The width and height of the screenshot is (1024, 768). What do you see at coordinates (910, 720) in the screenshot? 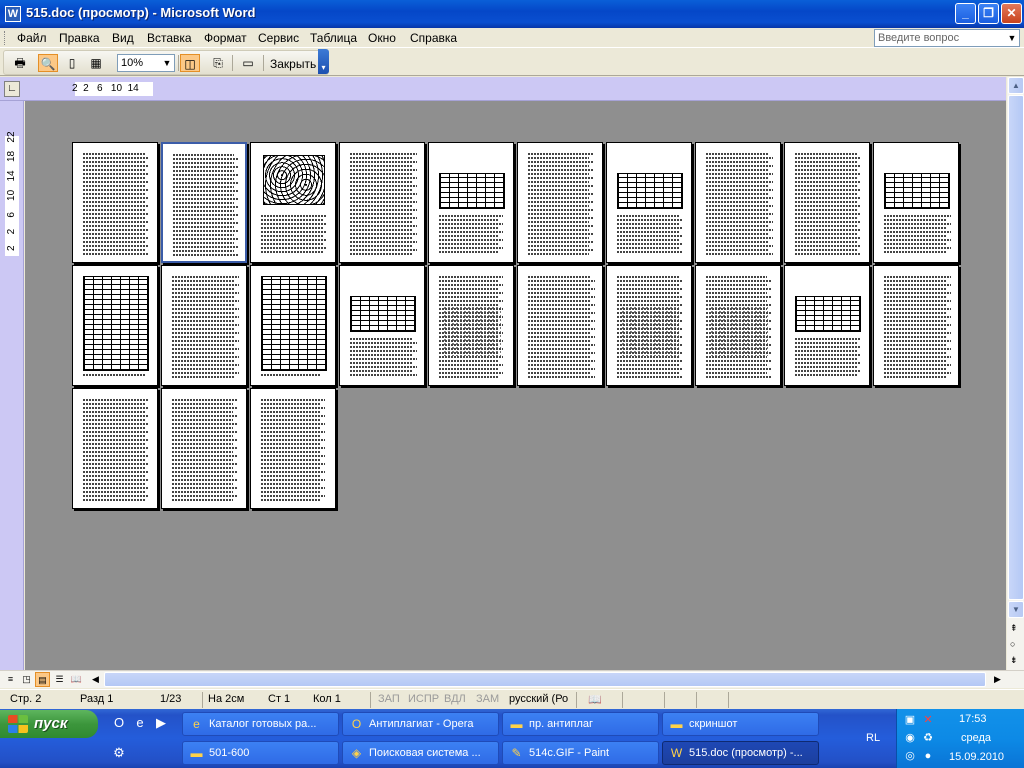
I see `network-icon: ▣` at bounding box center [910, 720].